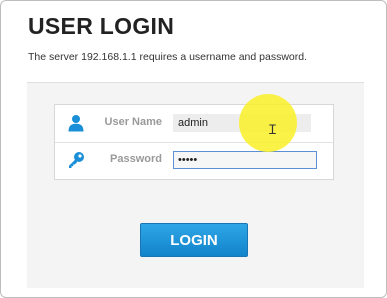  What do you see at coordinates (273, 130) in the screenshot?
I see `text-cursor-icon: Ｉ` at bounding box center [273, 130].